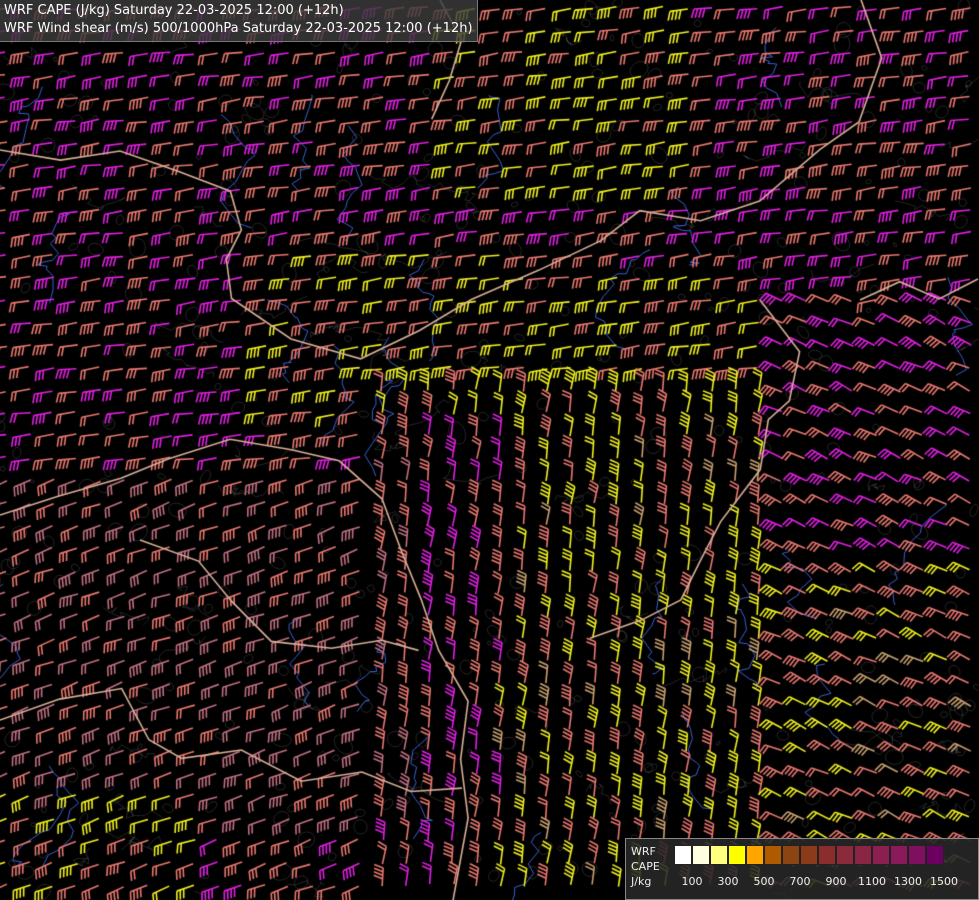  I want to click on legend-label-unit: J/kg, so click(641, 881).